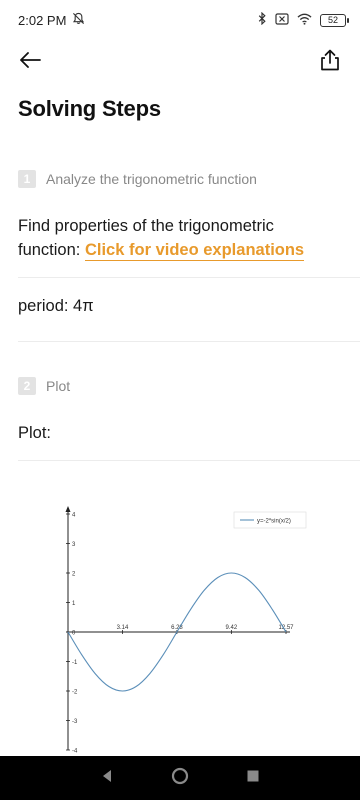  I want to click on triangle-back-icon, so click(107, 778).